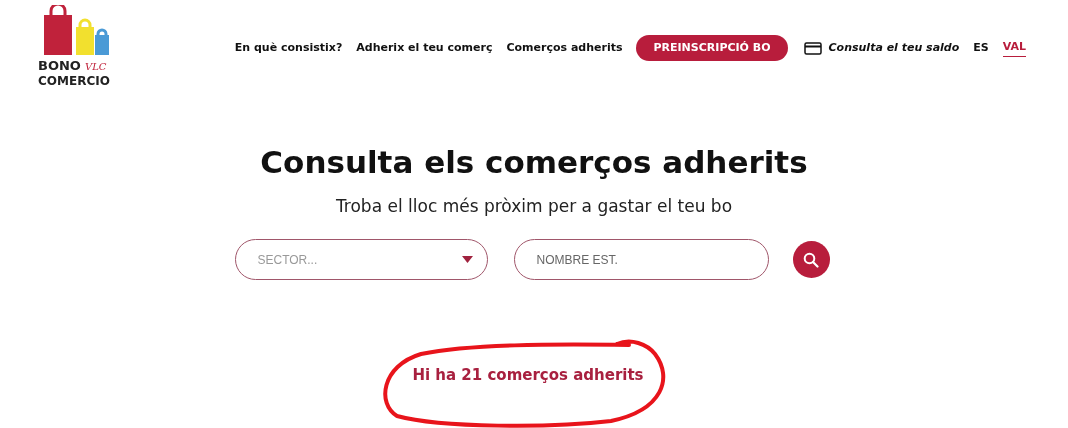  Describe the element at coordinates (59, 65) in the screenshot. I see `logo-text: BONO` at that location.